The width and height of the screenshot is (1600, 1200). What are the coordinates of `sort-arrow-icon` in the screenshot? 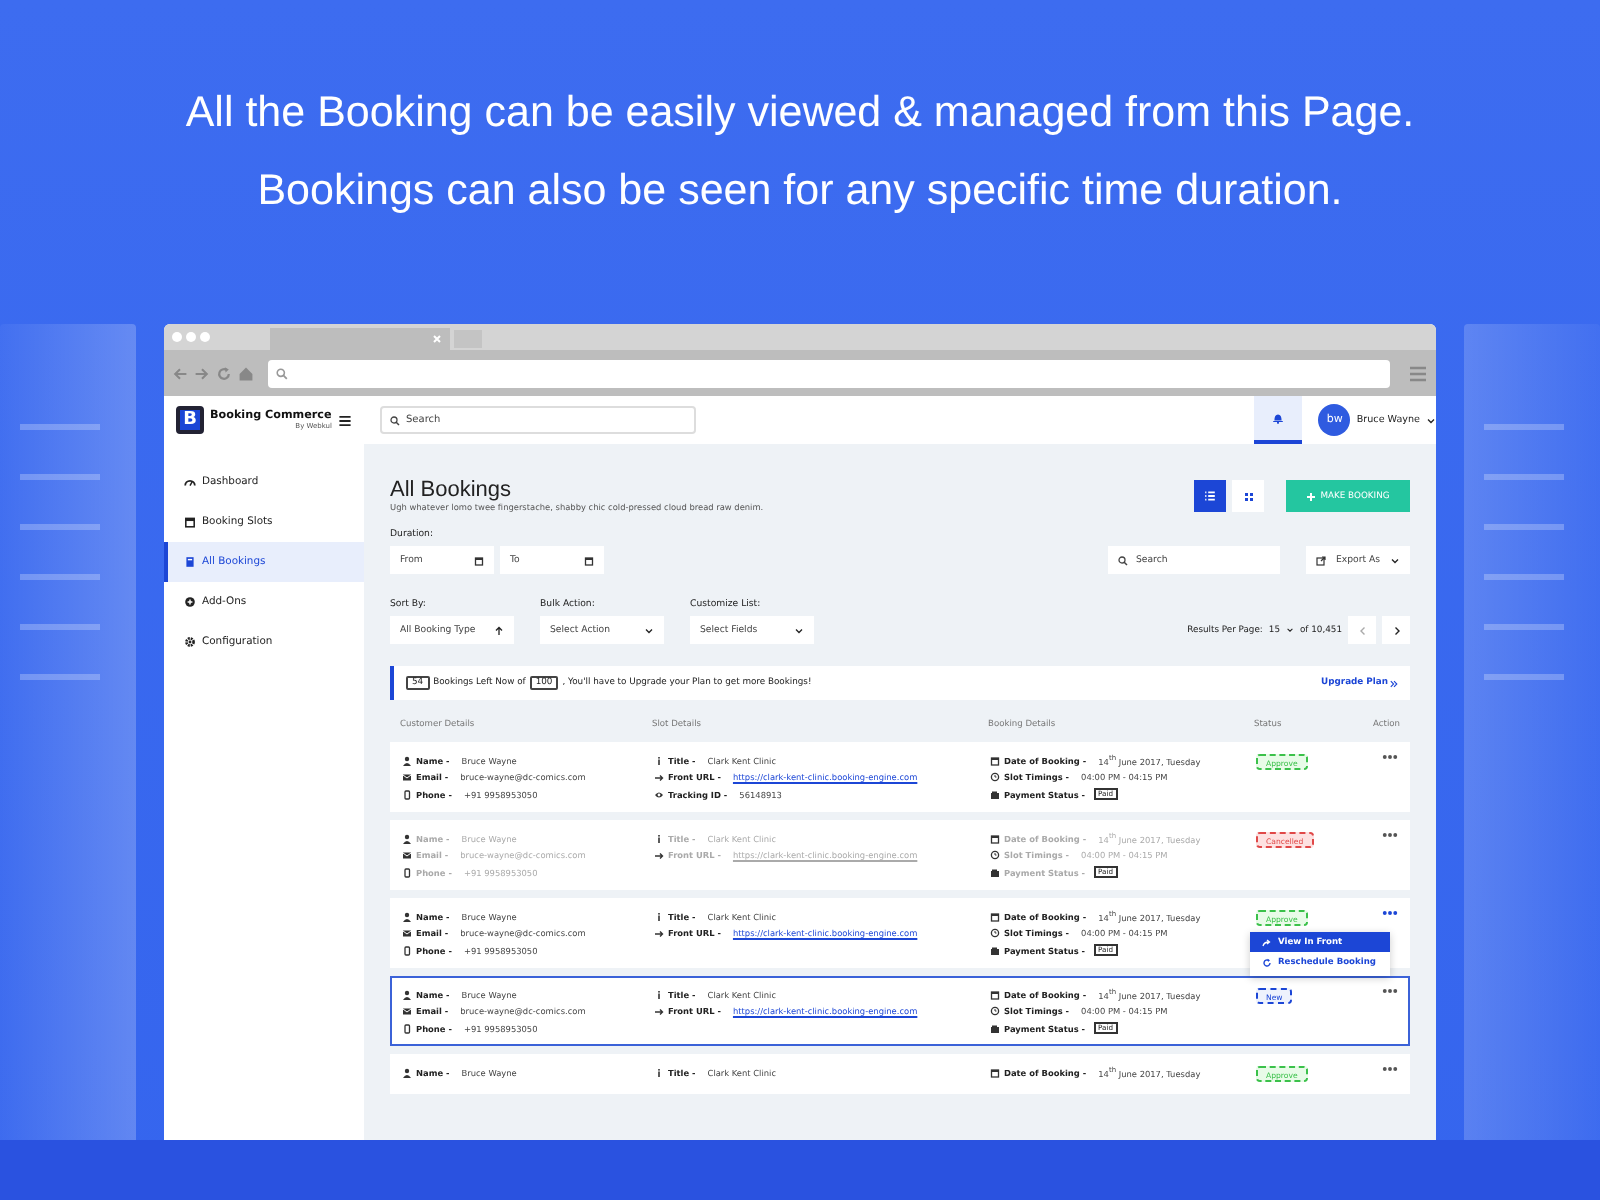 It's located at (499, 630).